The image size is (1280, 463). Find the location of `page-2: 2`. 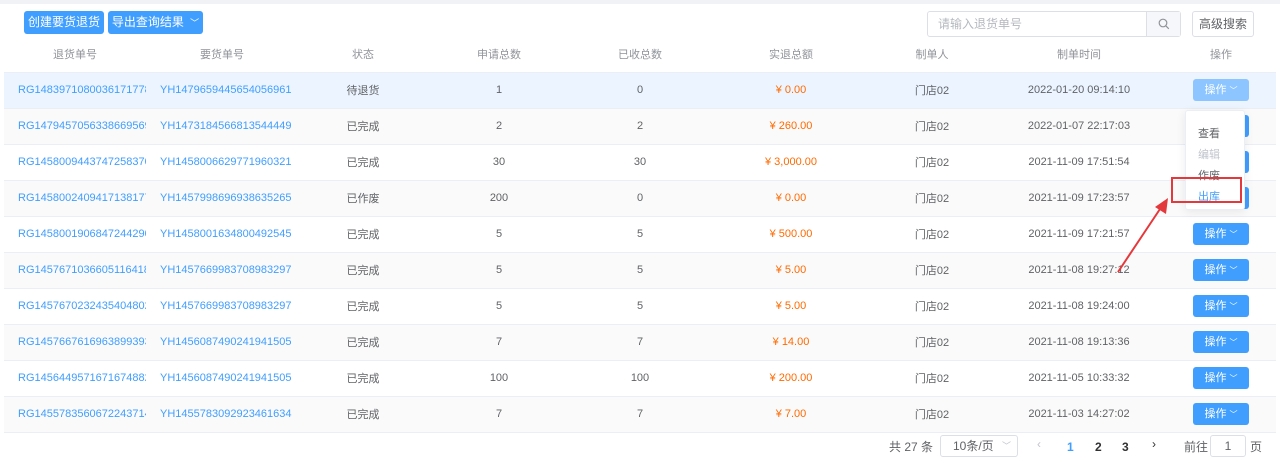

page-2: 2 is located at coordinates (1098, 447).